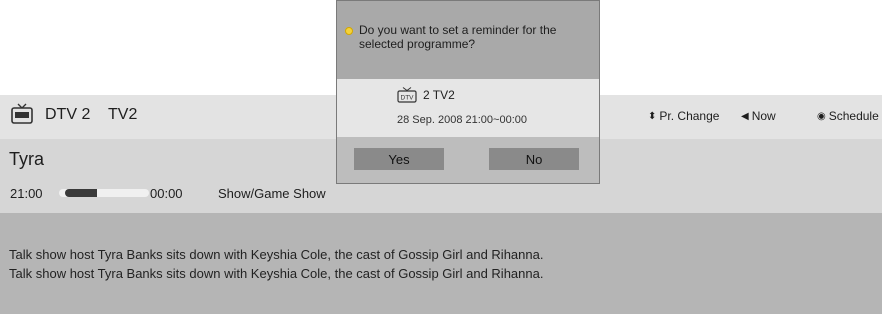 The image size is (882, 314). I want to click on start-time: 21:00, so click(26, 193).